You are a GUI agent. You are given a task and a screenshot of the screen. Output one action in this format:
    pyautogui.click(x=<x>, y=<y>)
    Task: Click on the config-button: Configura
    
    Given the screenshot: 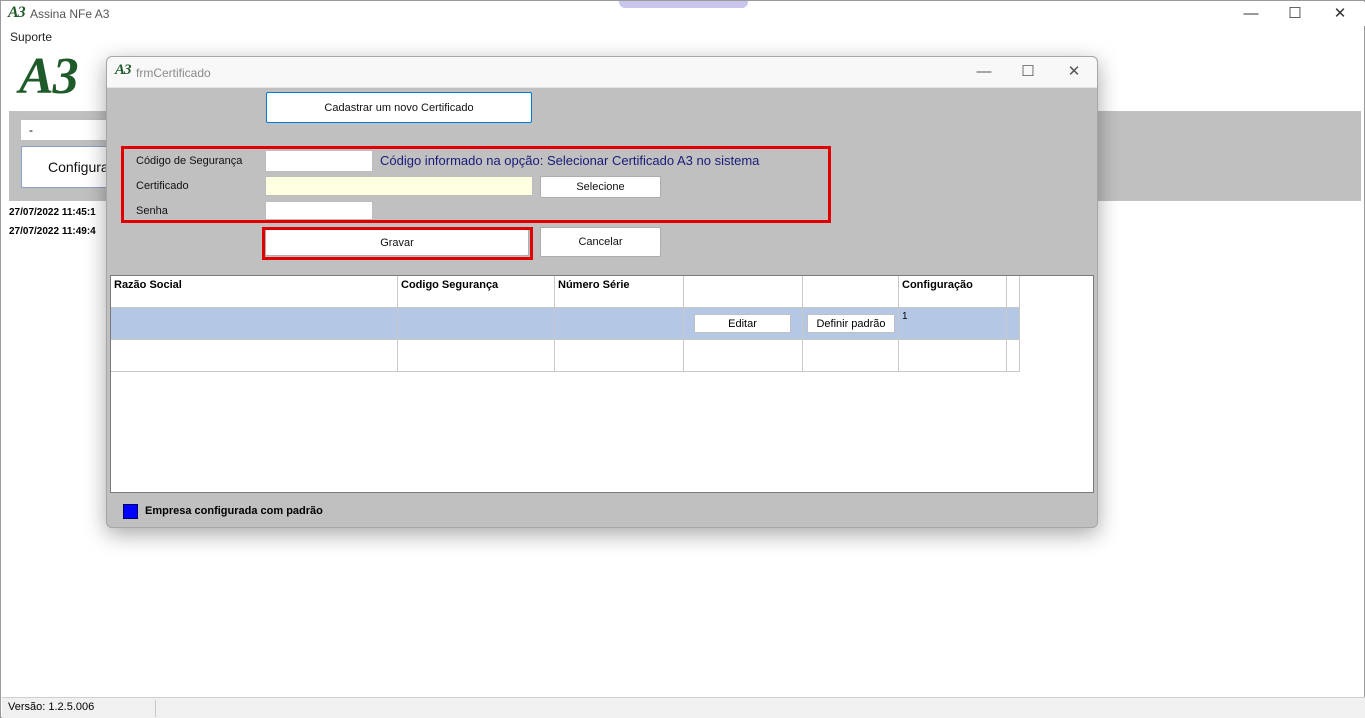 What is the action you would take?
    pyautogui.click(x=66, y=167)
    